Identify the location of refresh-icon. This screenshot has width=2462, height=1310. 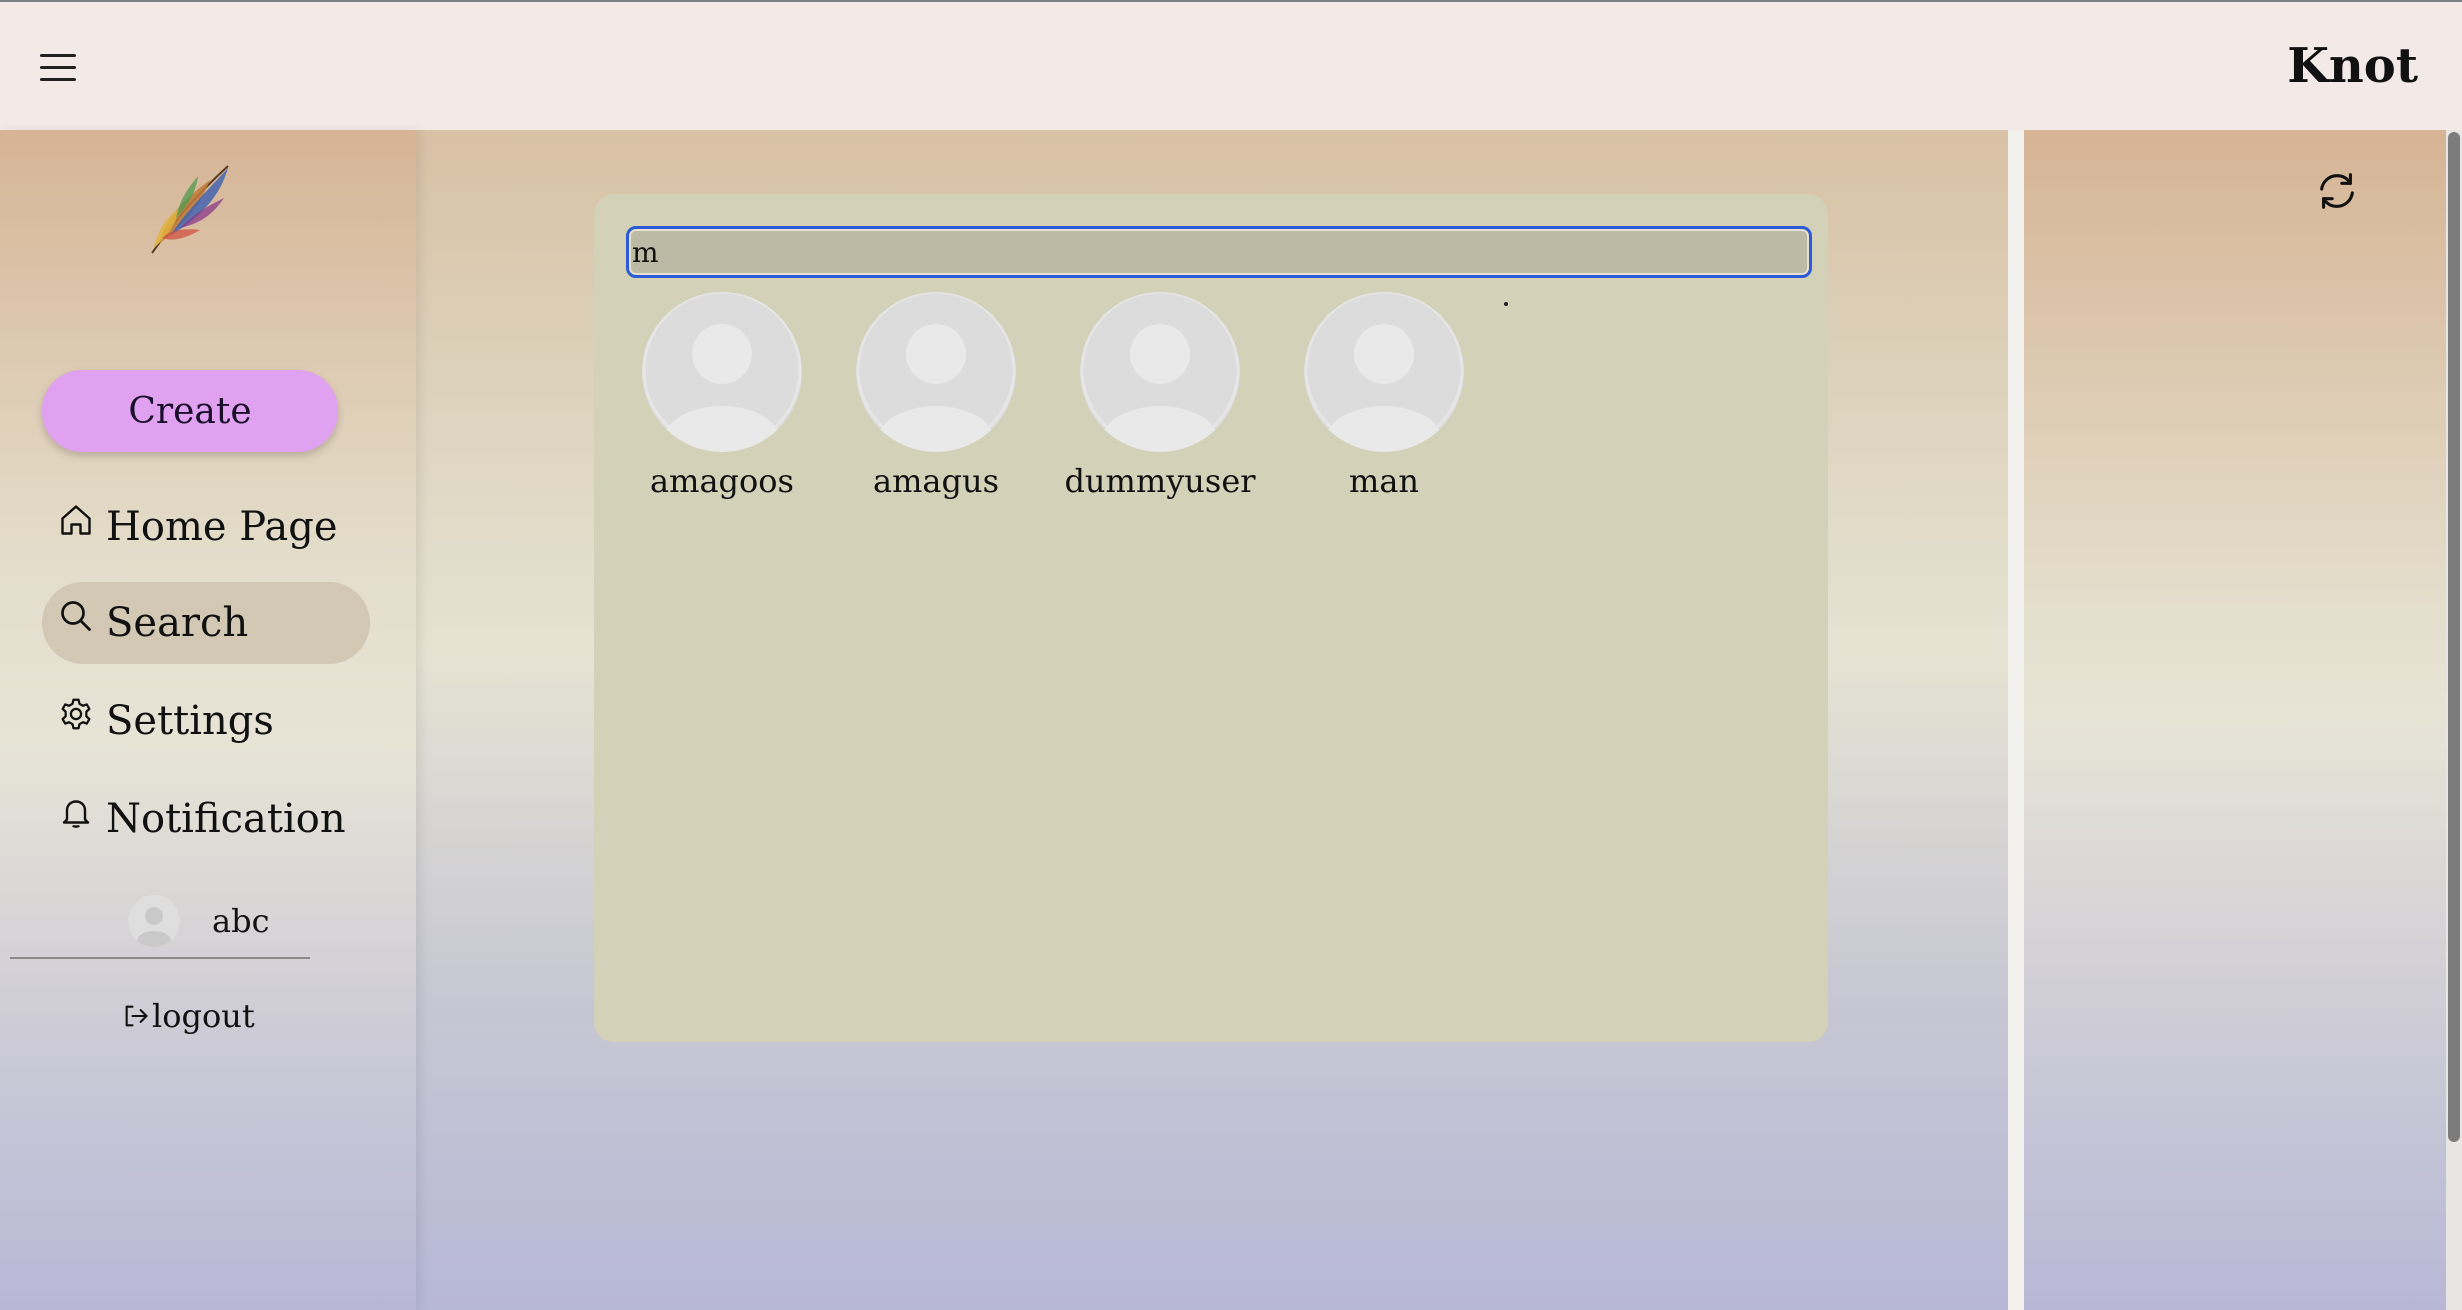
(2337, 191).